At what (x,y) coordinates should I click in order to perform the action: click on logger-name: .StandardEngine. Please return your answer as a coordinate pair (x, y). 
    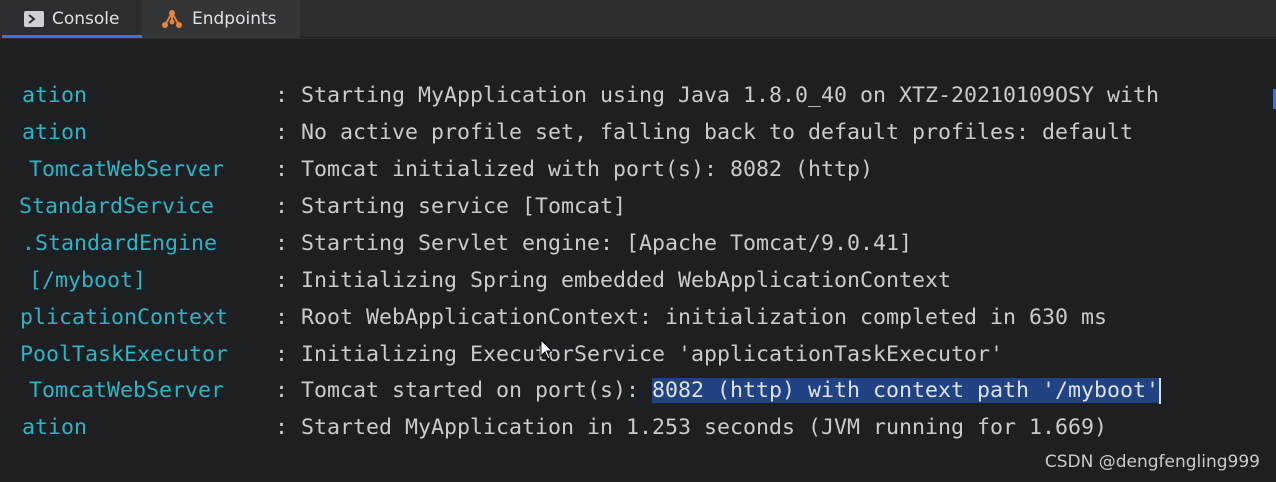
    Looking at the image, I should click on (120, 243).